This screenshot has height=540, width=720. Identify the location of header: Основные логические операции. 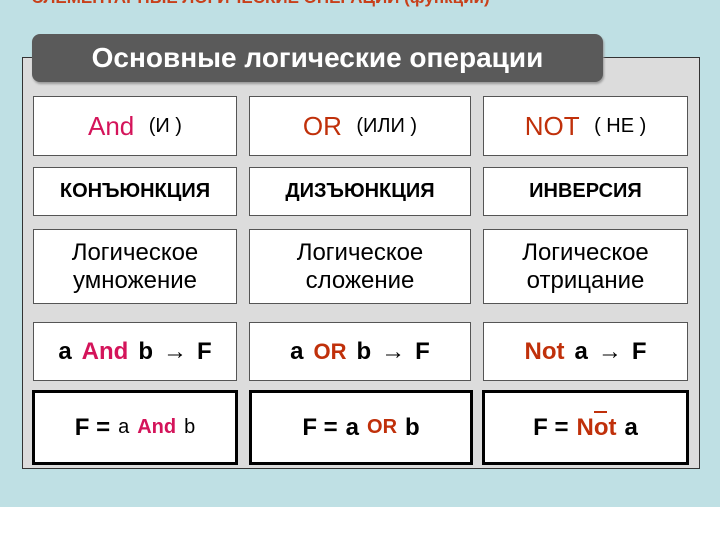
(317, 58).